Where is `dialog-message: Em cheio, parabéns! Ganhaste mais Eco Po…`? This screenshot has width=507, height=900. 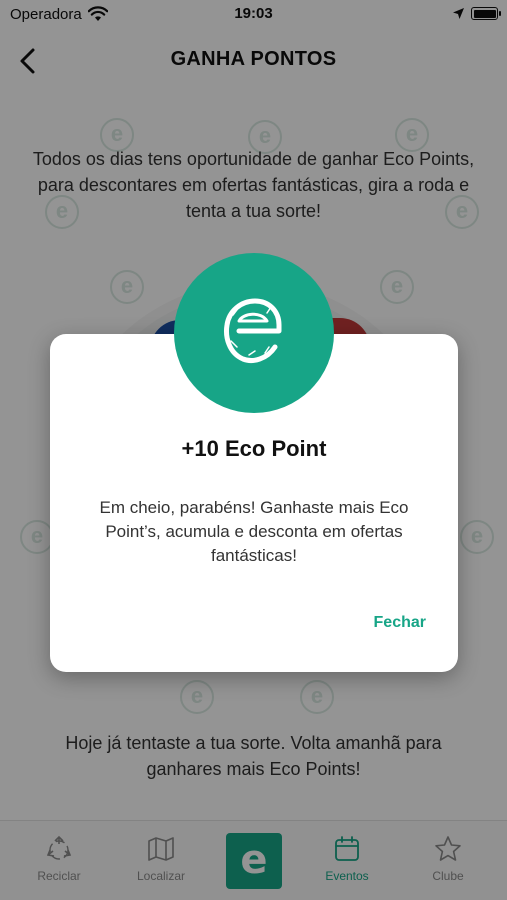 dialog-message: Em cheio, parabéns! Ganhaste mais Eco Po… is located at coordinates (254, 531).